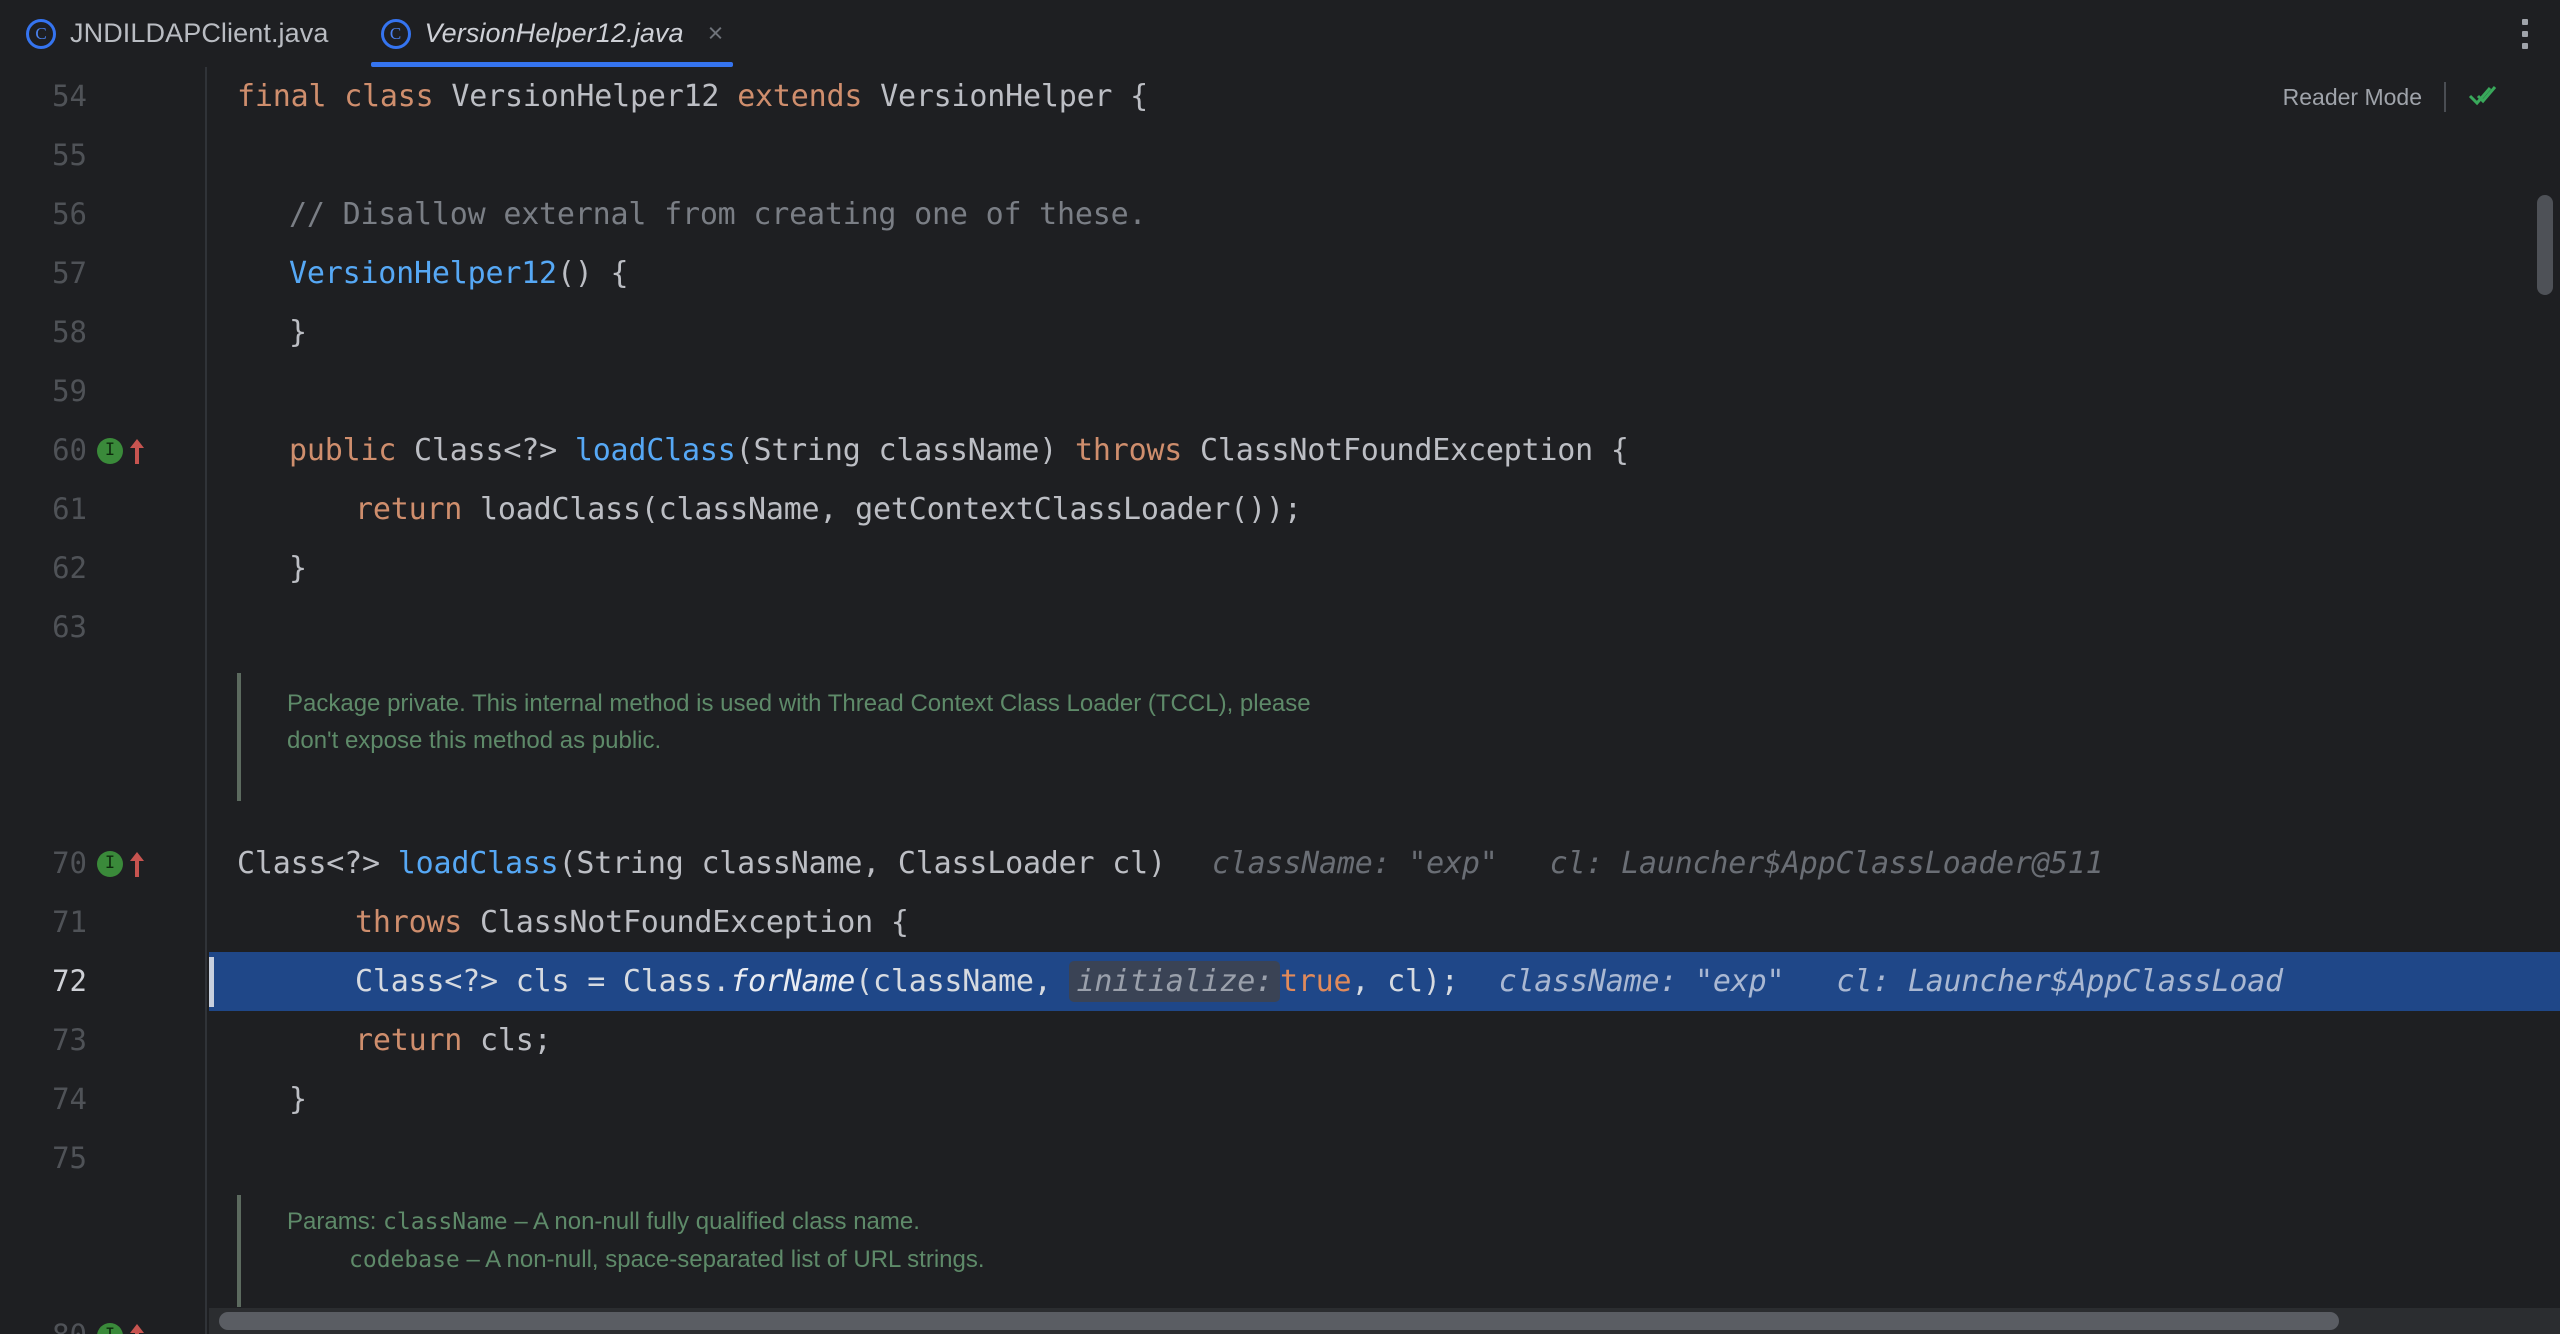 The image size is (2560, 1334). What do you see at coordinates (102, 1099) in the screenshot?
I see `gutter-row: 74` at bounding box center [102, 1099].